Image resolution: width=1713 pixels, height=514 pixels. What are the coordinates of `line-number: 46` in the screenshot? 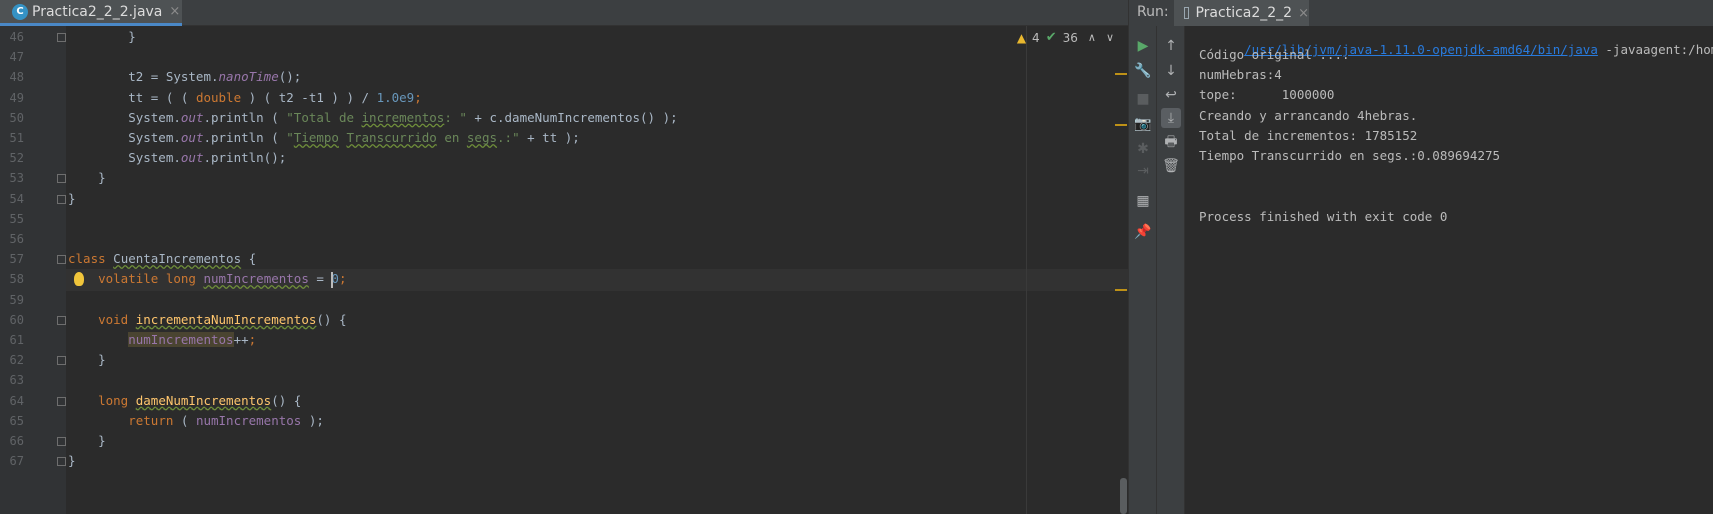 It's located at (12, 37).